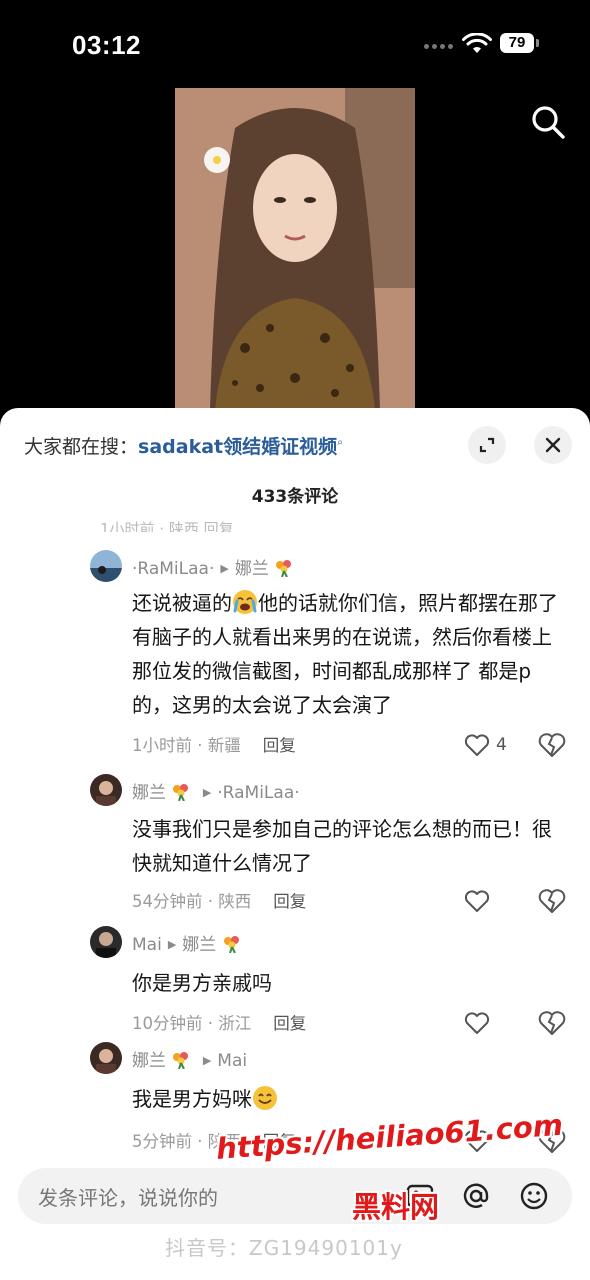  Describe the element at coordinates (295, 44) in the screenshot. I see `status-bar: 03:12 79` at that location.